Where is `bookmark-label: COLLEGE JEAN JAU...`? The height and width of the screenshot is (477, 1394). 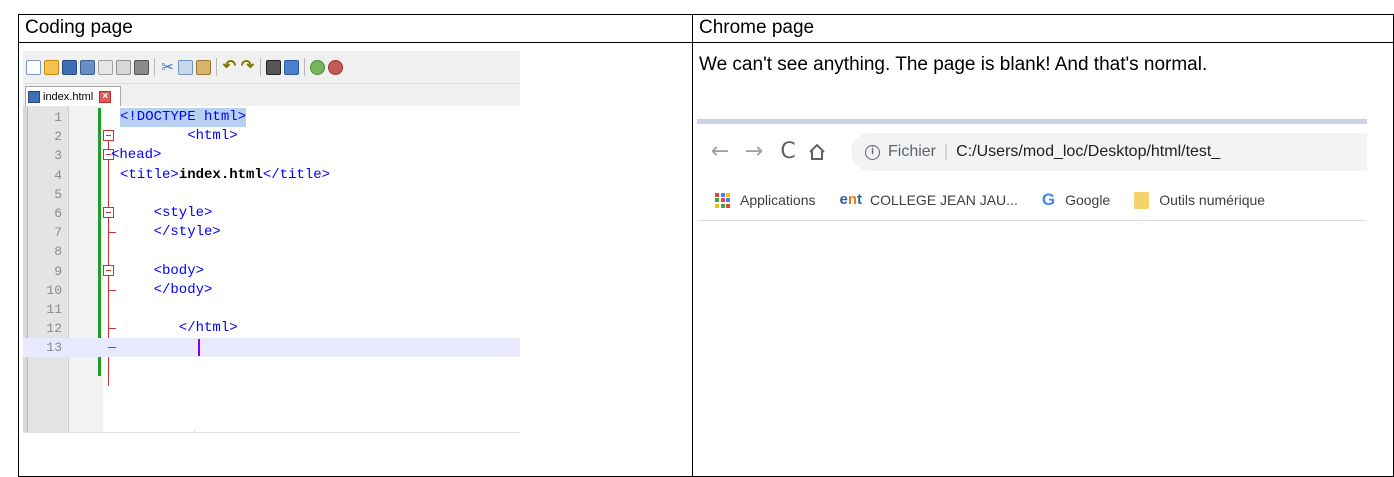 bookmark-label: COLLEGE JEAN JAU... is located at coordinates (944, 200).